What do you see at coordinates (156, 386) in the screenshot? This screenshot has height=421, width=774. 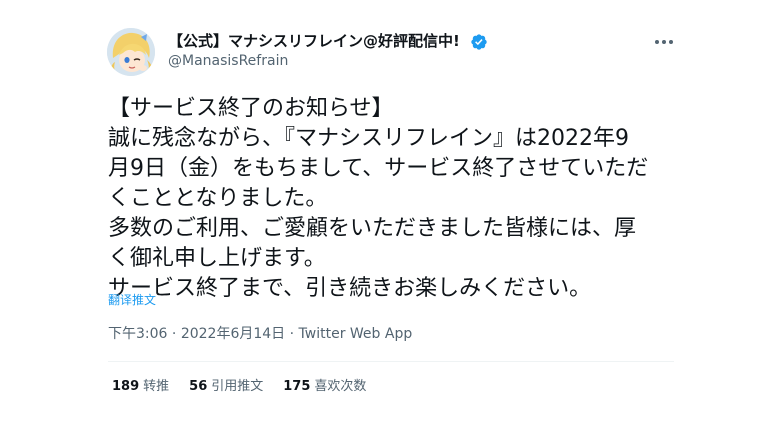 I see `retweets-label: 转推` at bounding box center [156, 386].